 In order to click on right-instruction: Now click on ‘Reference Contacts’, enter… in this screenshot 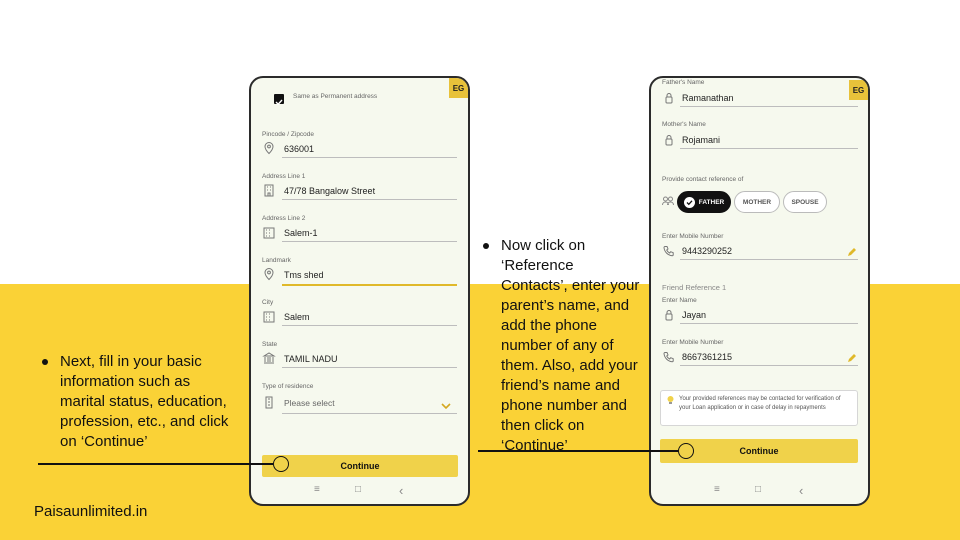, I will do `click(563, 346)`.